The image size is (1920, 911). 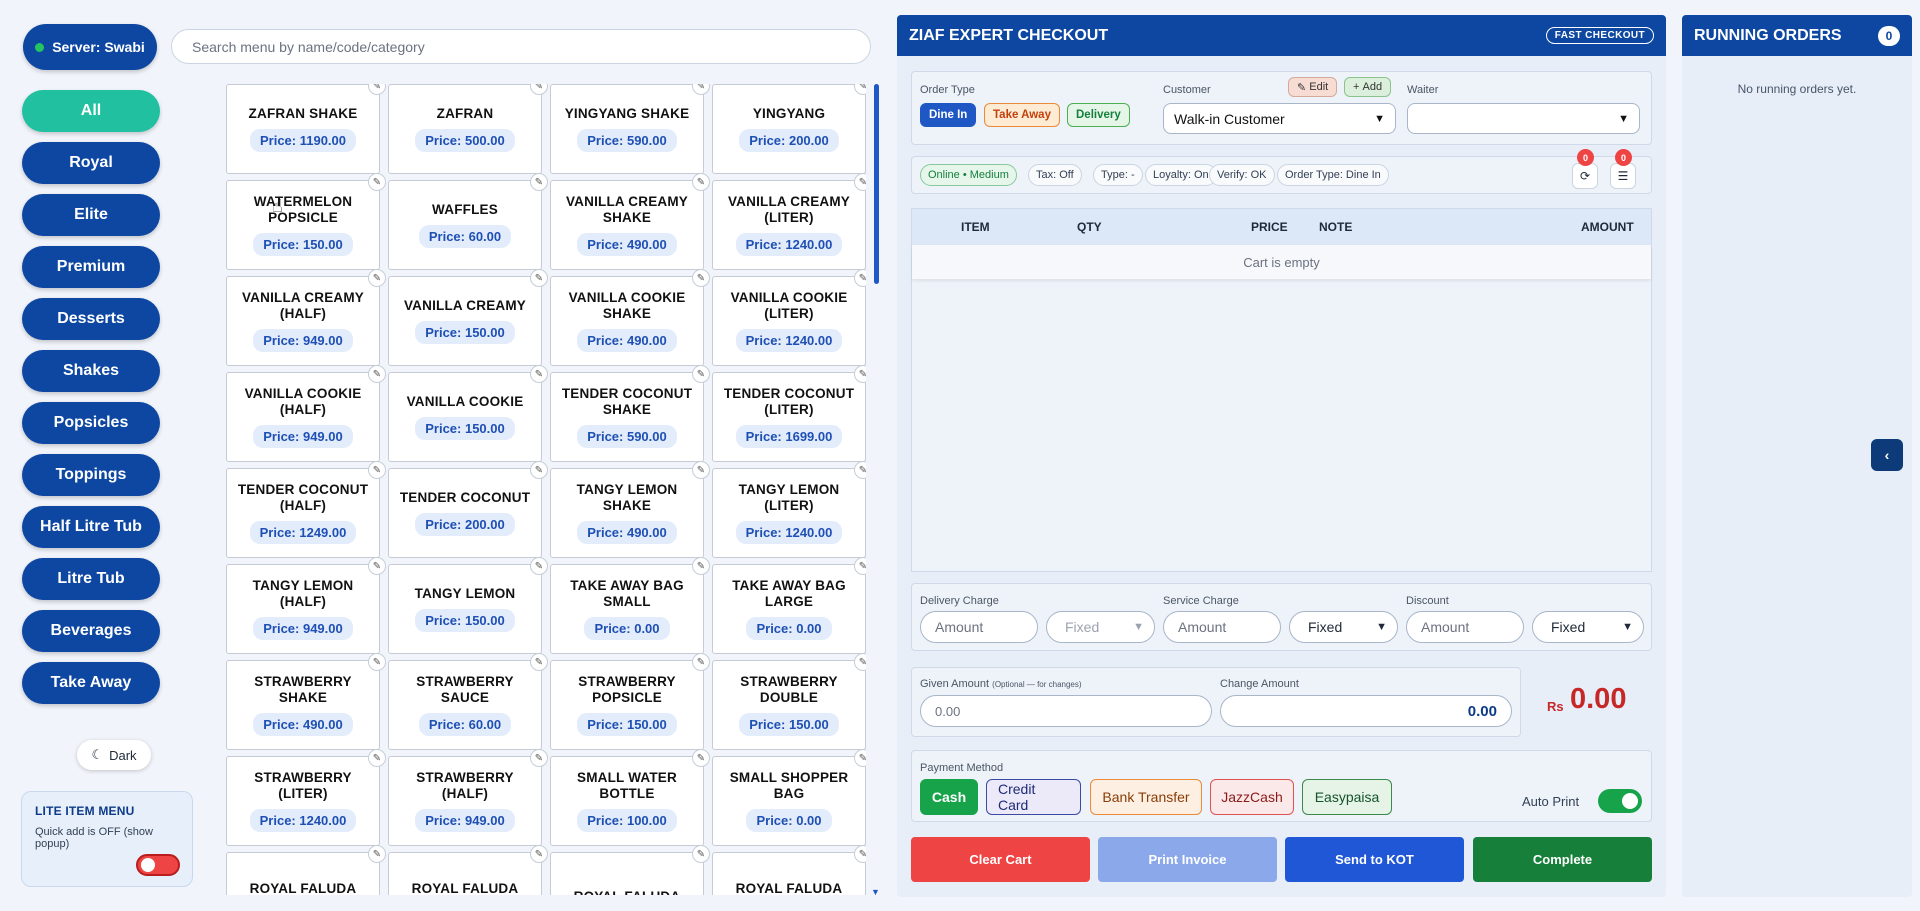 I want to click on menu-item-card: VANILLA CREAMY Price: 150.00 ✎, so click(x=468, y=317).